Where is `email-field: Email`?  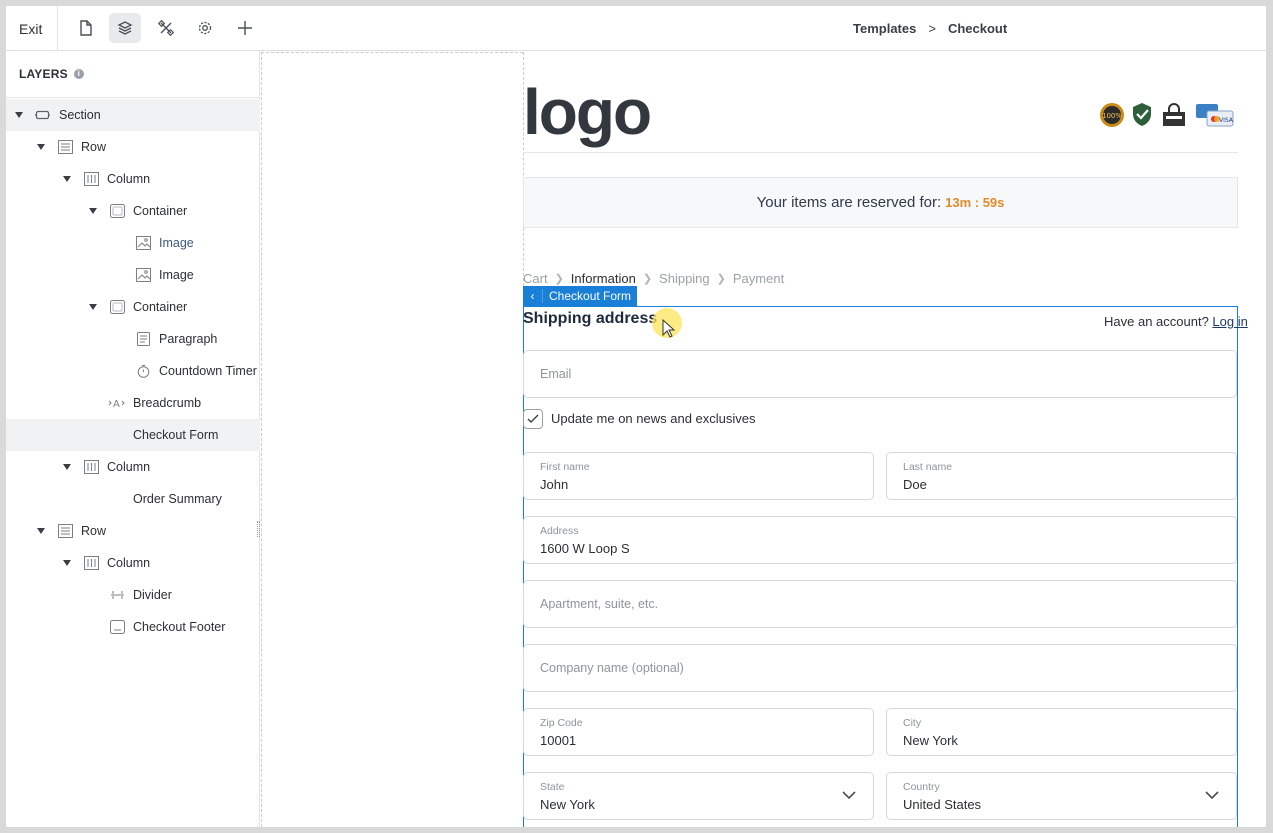 email-field: Email is located at coordinates (880, 374).